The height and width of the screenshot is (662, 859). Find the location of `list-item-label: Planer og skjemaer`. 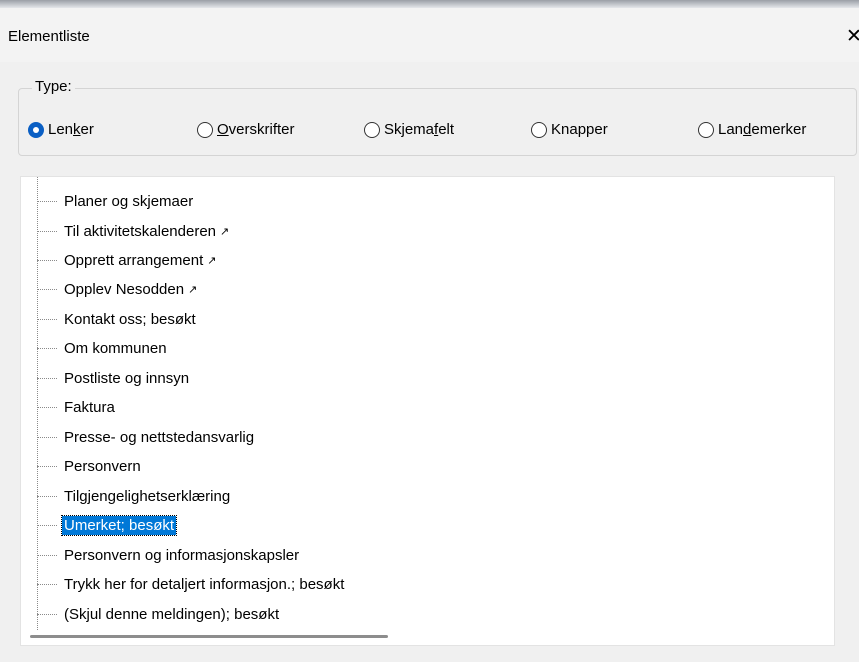

list-item-label: Planer og skjemaer is located at coordinates (129, 201).